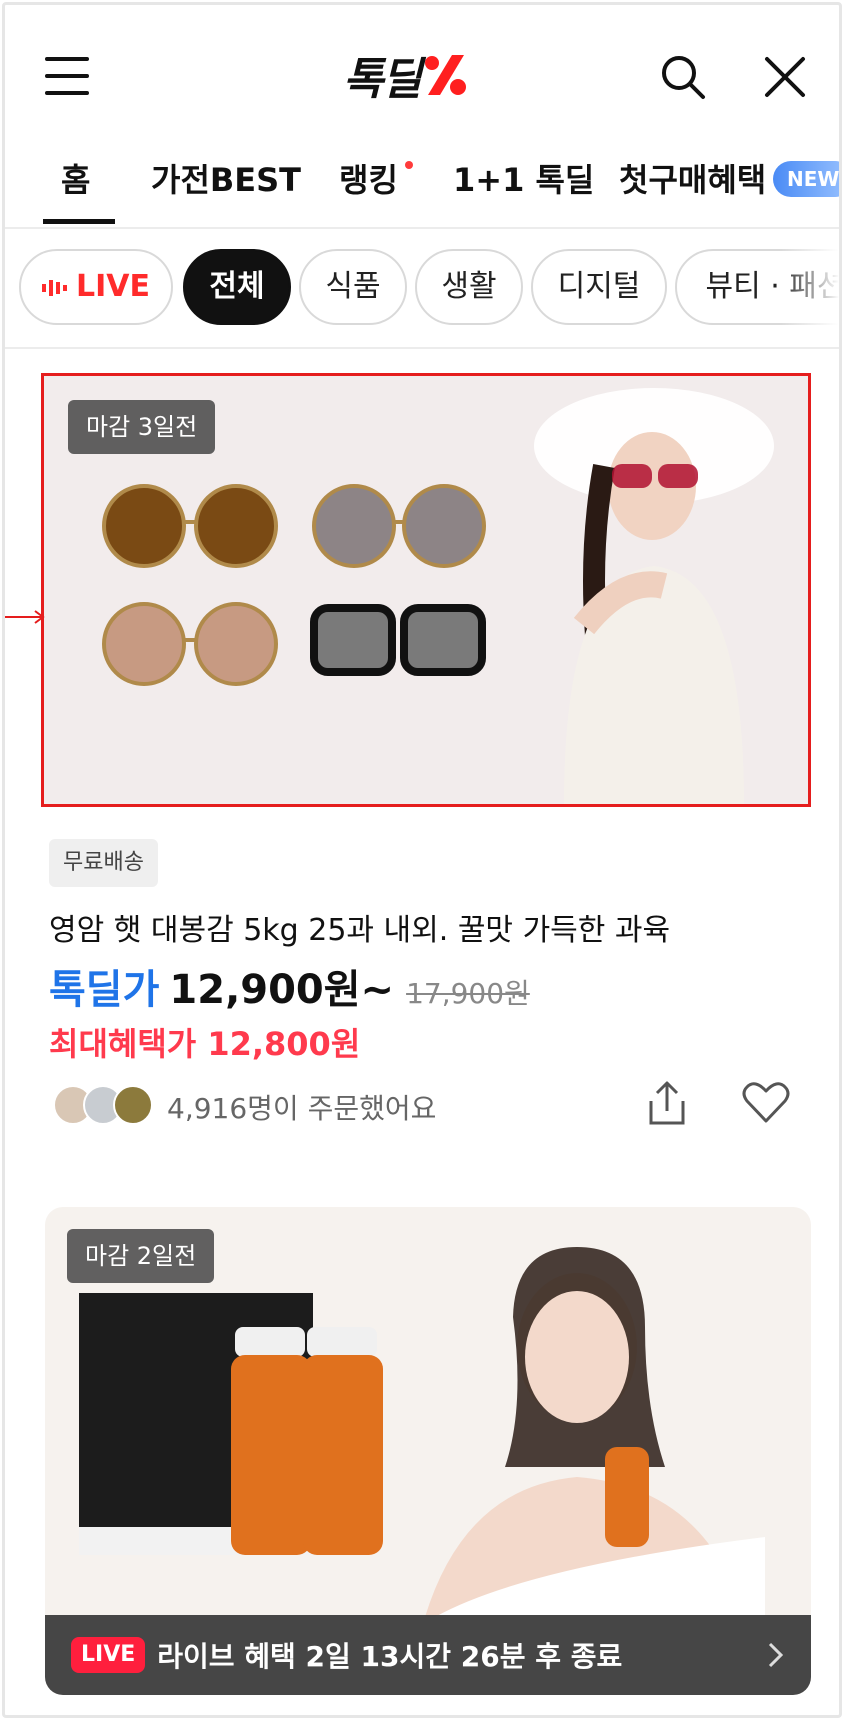 The height and width of the screenshot is (1720, 846). Describe the element at coordinates (683, 77) in the screenshot. I see `search-icon` at that location.